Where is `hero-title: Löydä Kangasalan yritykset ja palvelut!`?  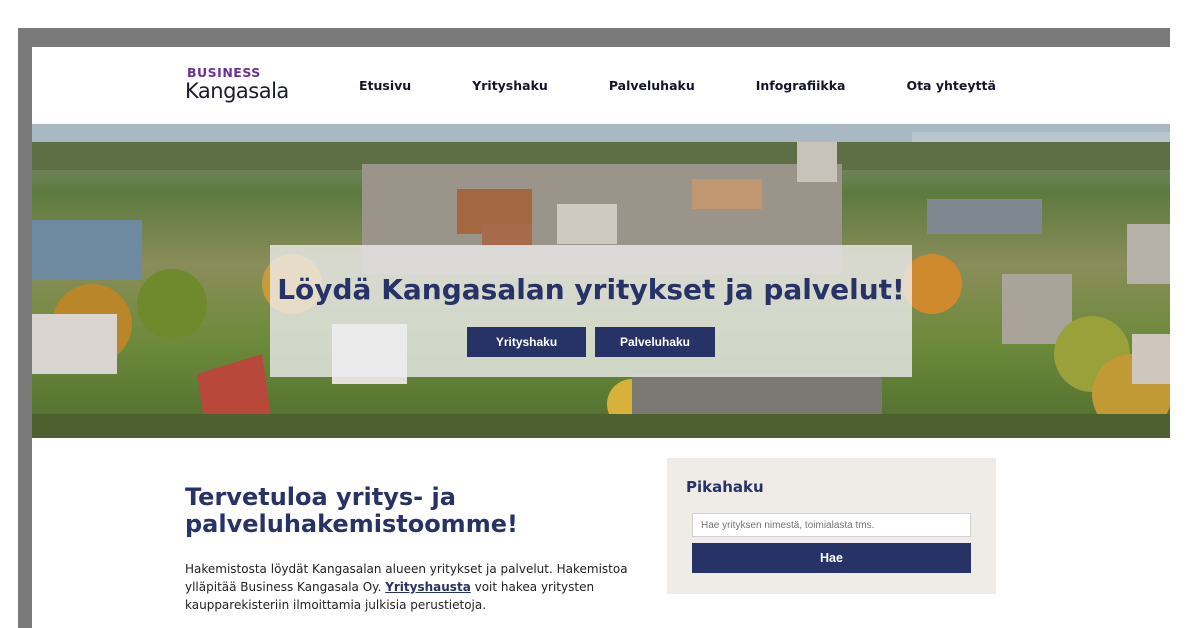
hero-title: Löydä Kangasalan yritykset ja palvelut! is located at coordinates (591, 289).